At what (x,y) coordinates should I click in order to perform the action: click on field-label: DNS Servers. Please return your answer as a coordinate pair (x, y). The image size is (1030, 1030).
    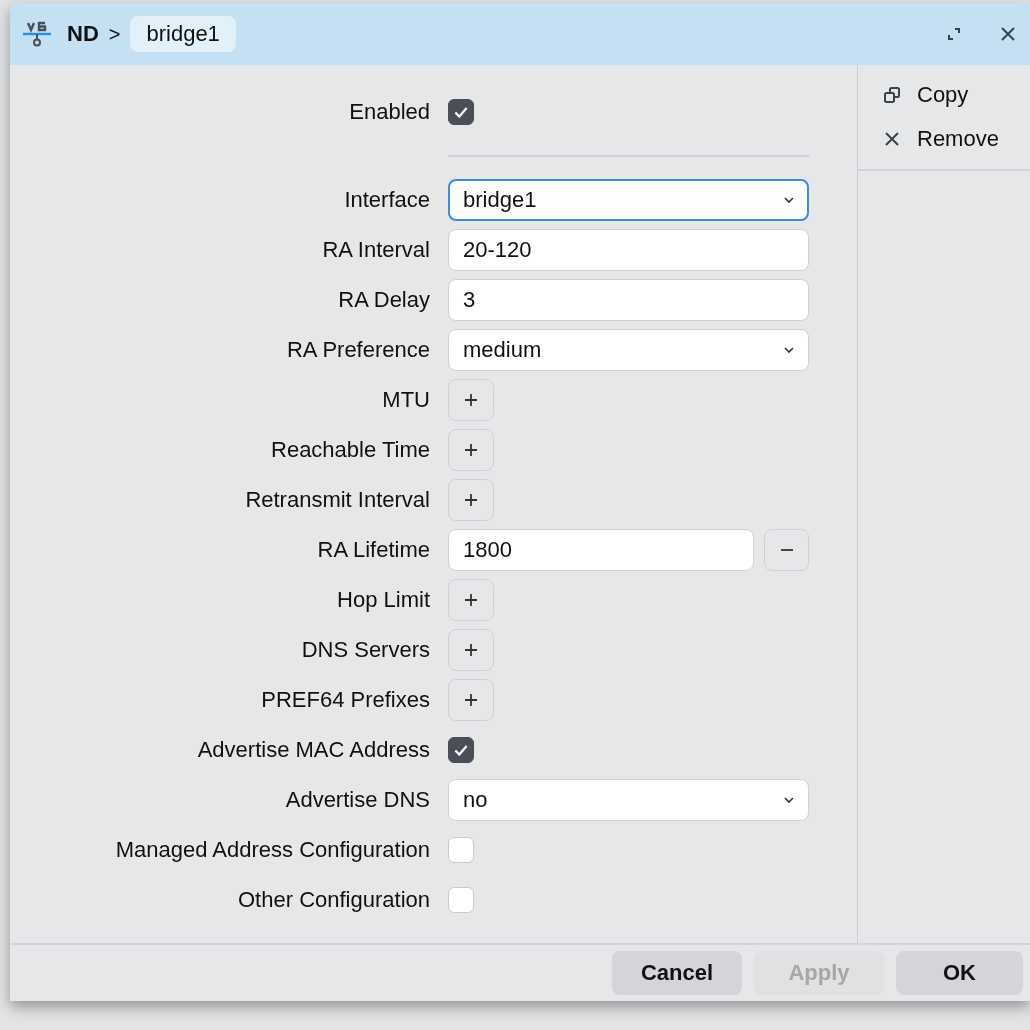
    Looking at the image, I should click on (365, 650).